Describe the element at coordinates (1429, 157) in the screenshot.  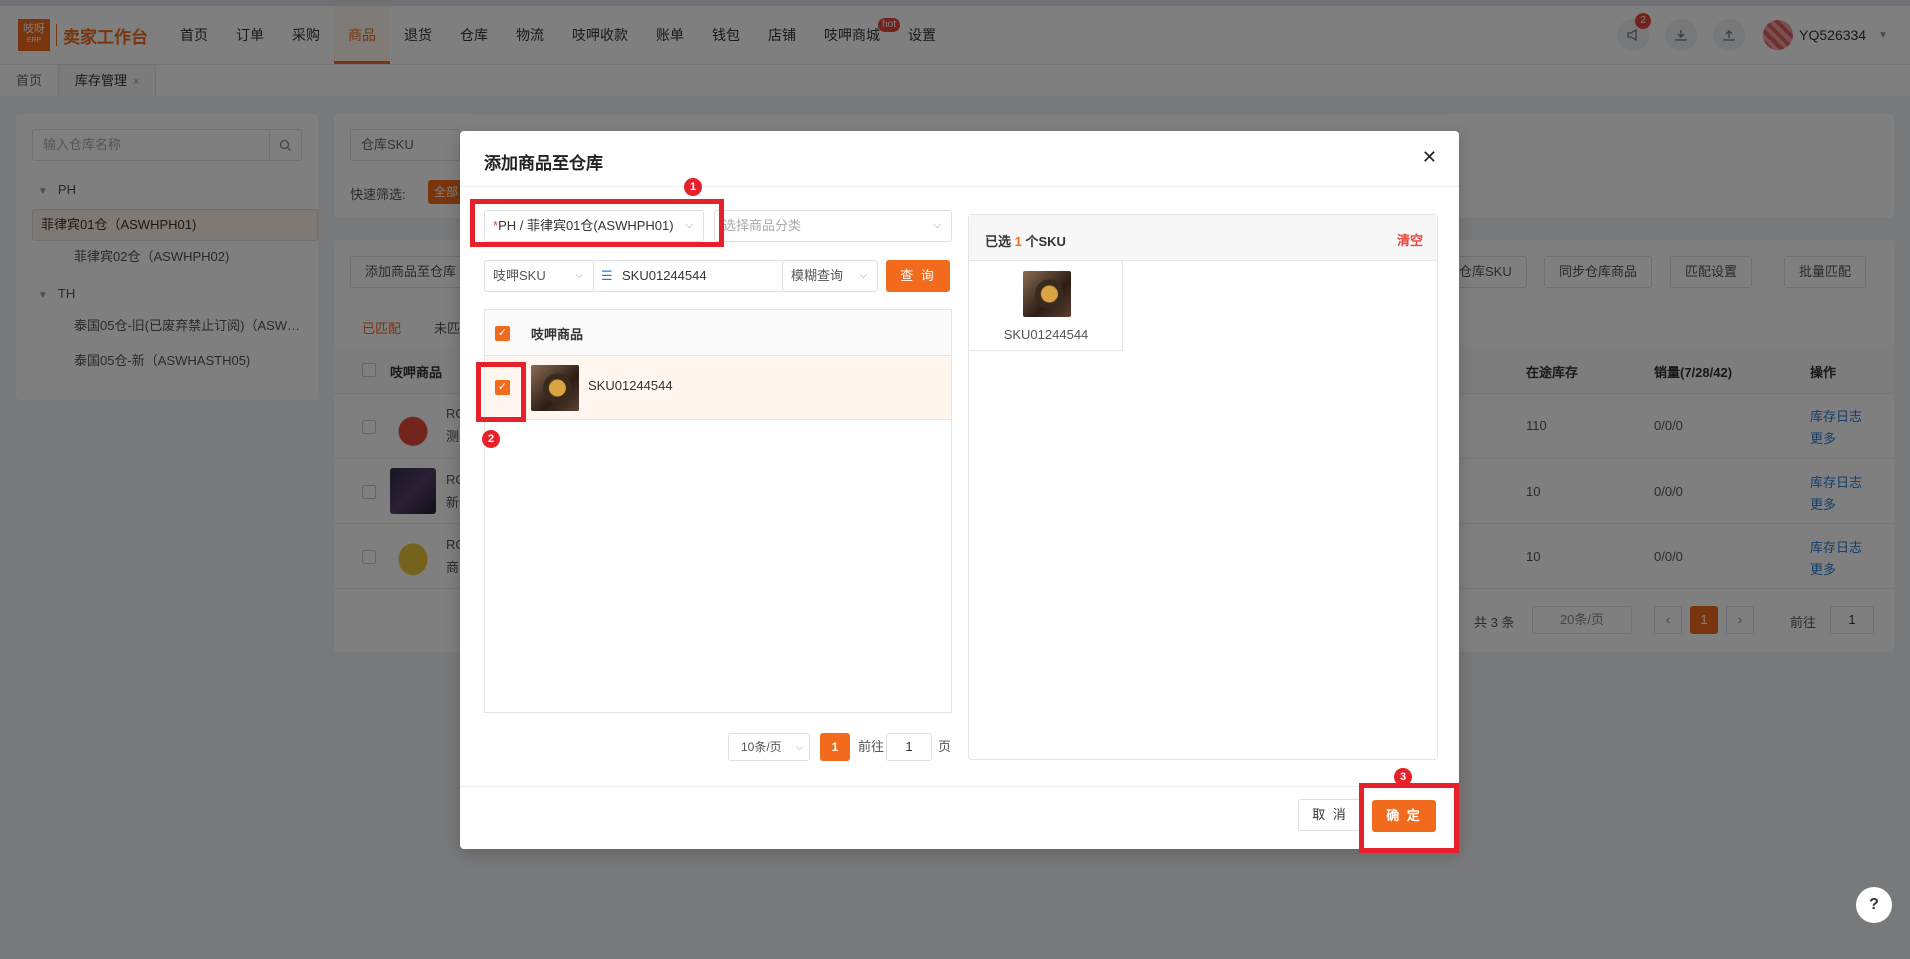
I see `close-icon: ✕` at that location.